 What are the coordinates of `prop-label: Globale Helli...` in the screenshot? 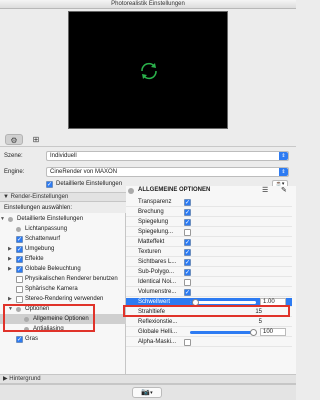 It's located at (158, 332).